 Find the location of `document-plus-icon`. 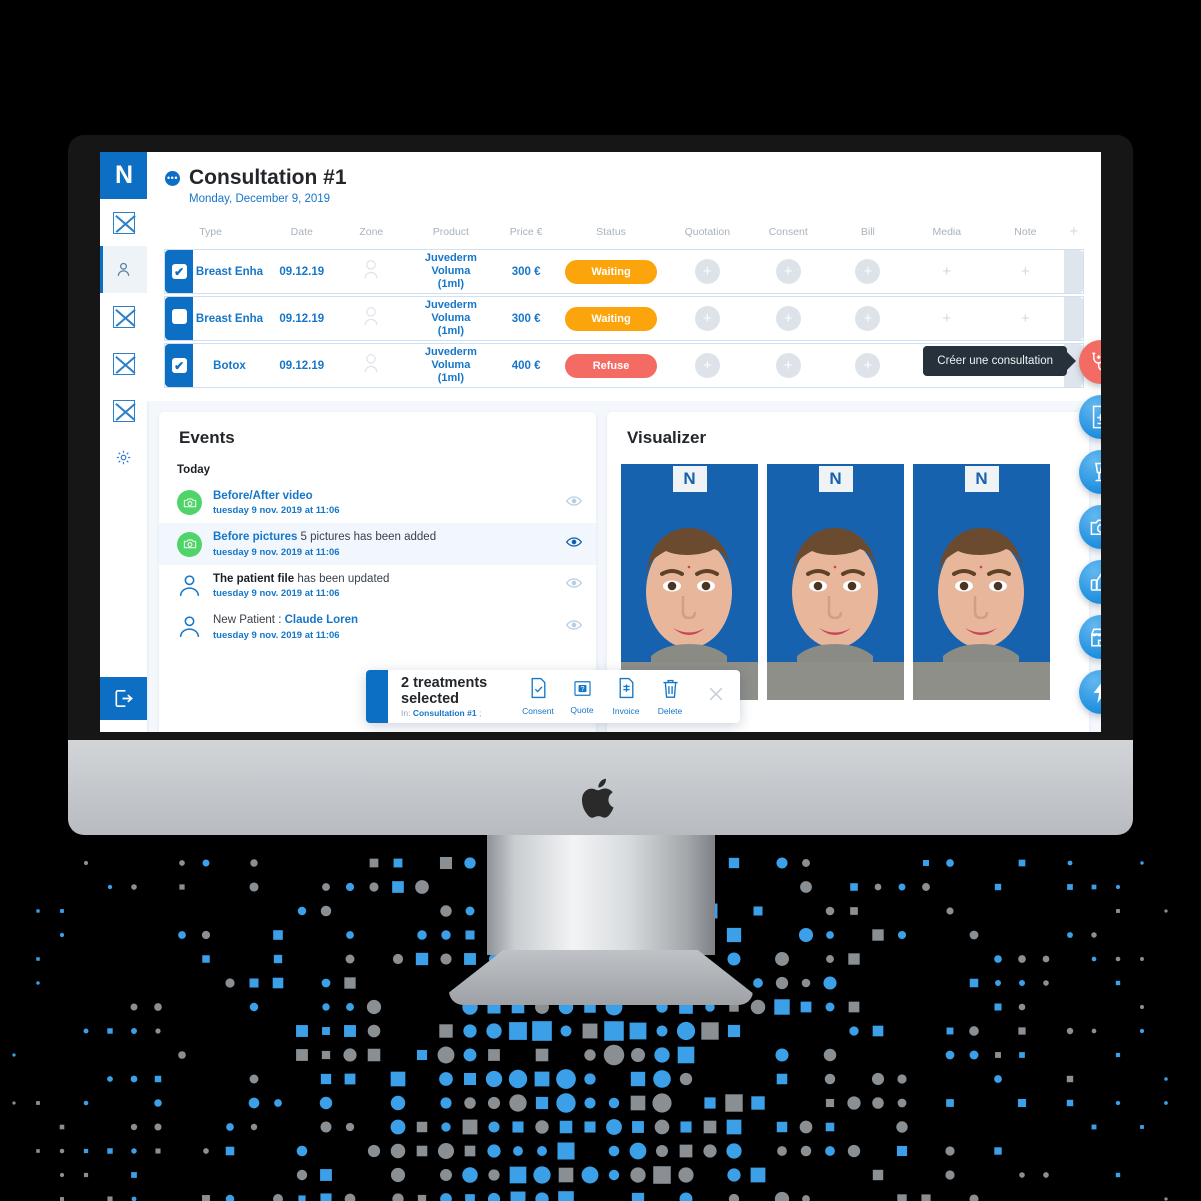

document-plus-icon is located at coordinates (1096, 417).